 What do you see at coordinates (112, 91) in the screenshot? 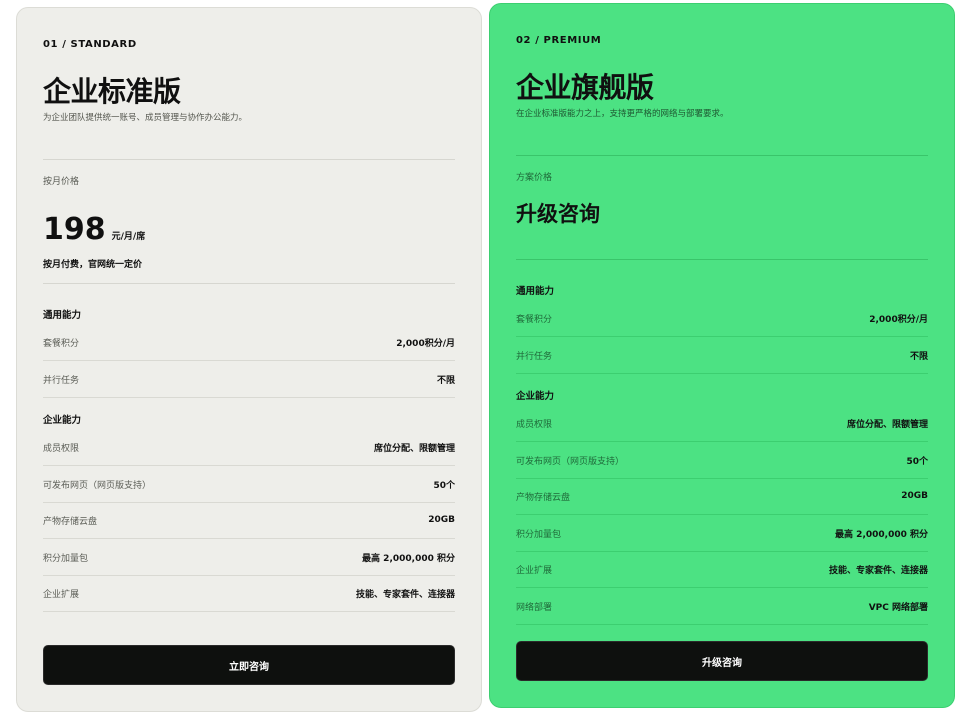
I see `plan-title: 企业标准版` at bounding box center [112, 91].